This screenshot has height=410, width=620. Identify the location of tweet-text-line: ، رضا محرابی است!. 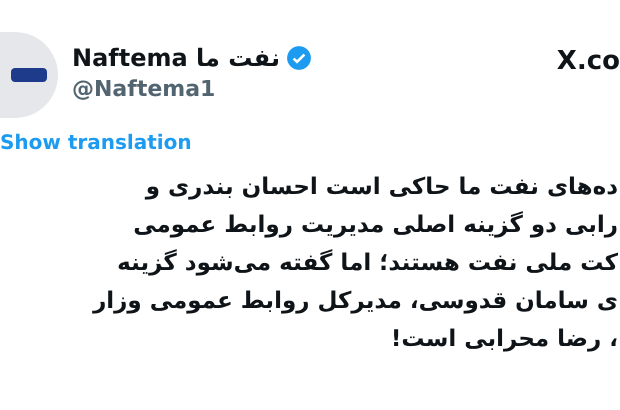
(504, 339).